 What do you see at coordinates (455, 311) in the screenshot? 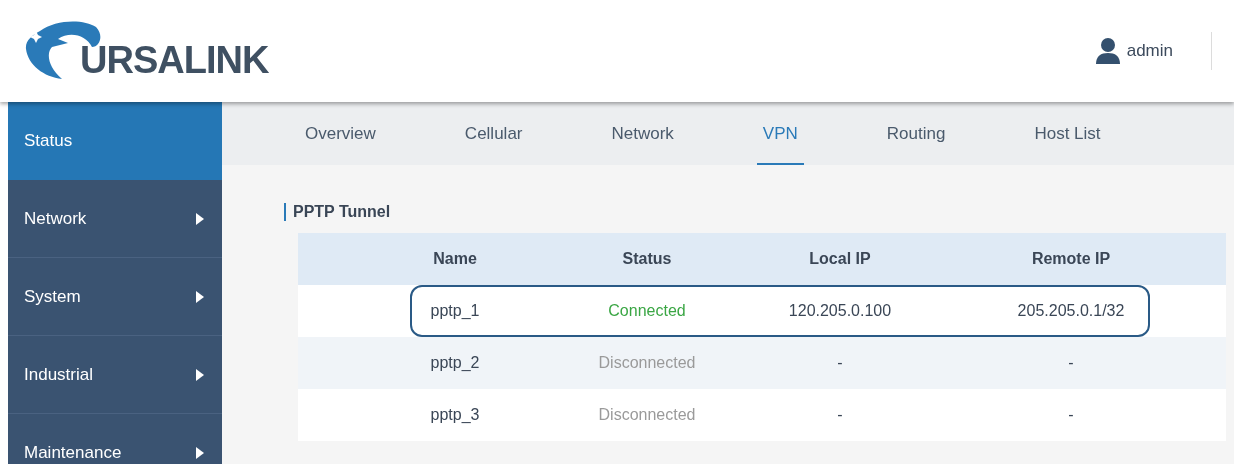
I see `table-cell-text: pptp_1` at bounding box center [455, 311].